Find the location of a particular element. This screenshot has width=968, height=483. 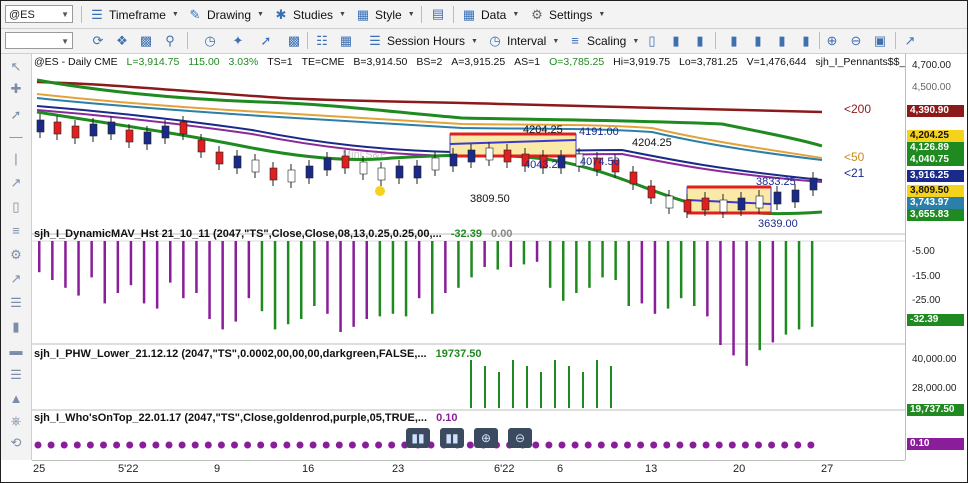

pin-icon: ✦ is located at coordinates (238, 41).